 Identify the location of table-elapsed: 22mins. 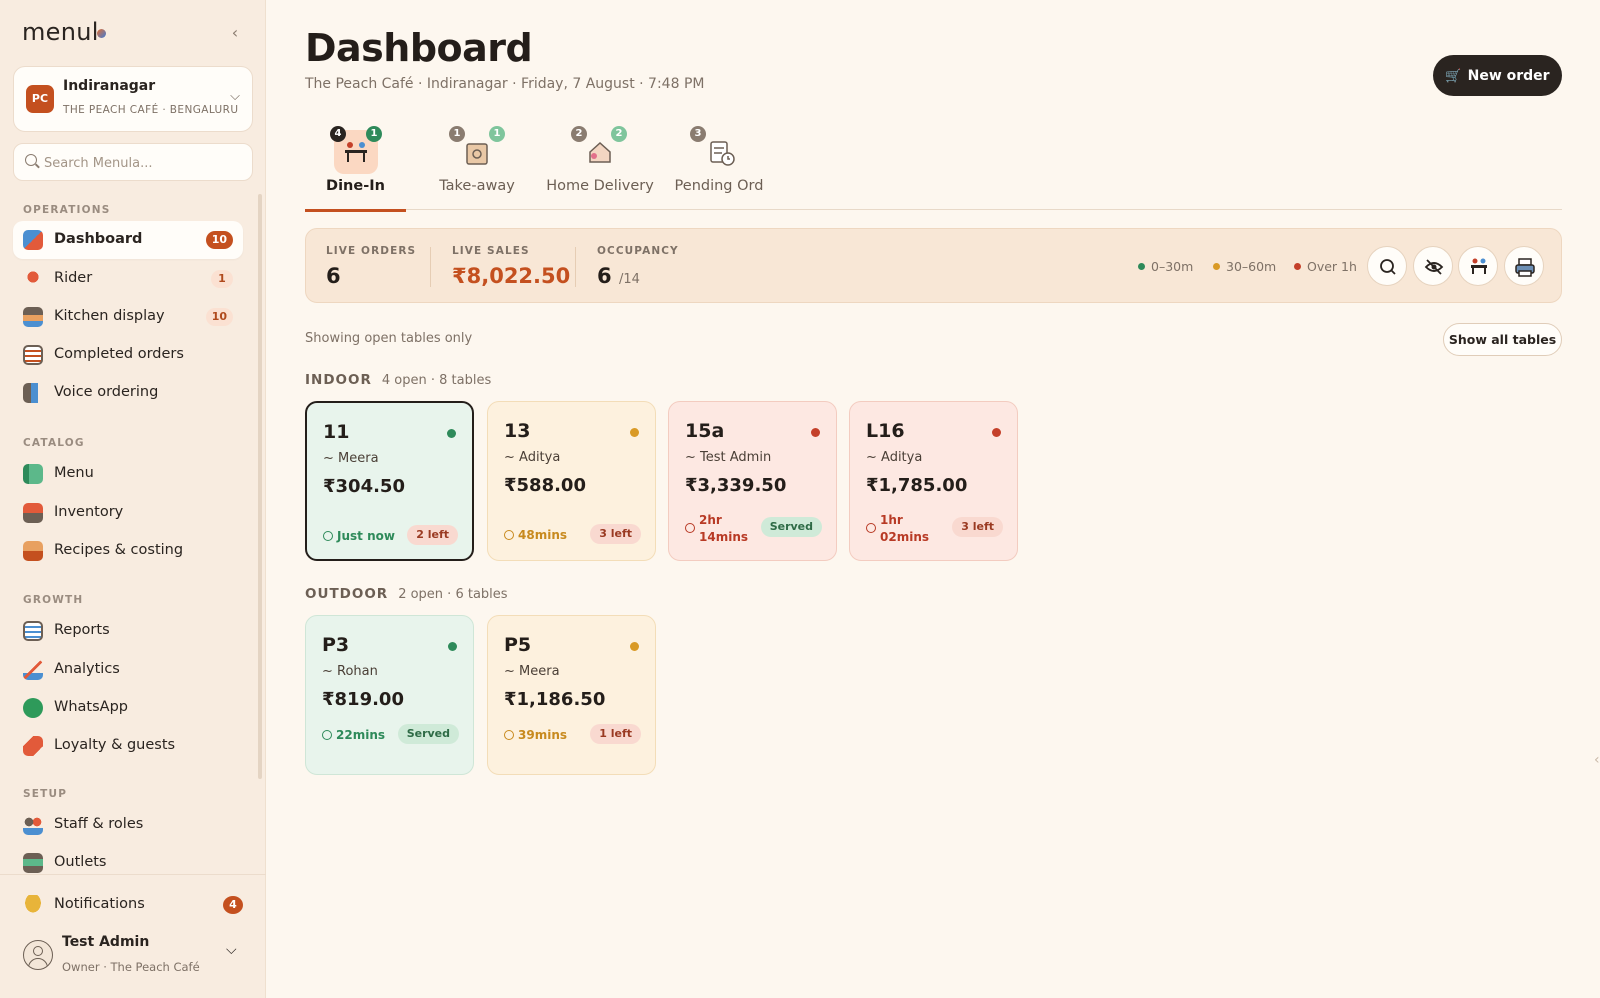
(353, 735).